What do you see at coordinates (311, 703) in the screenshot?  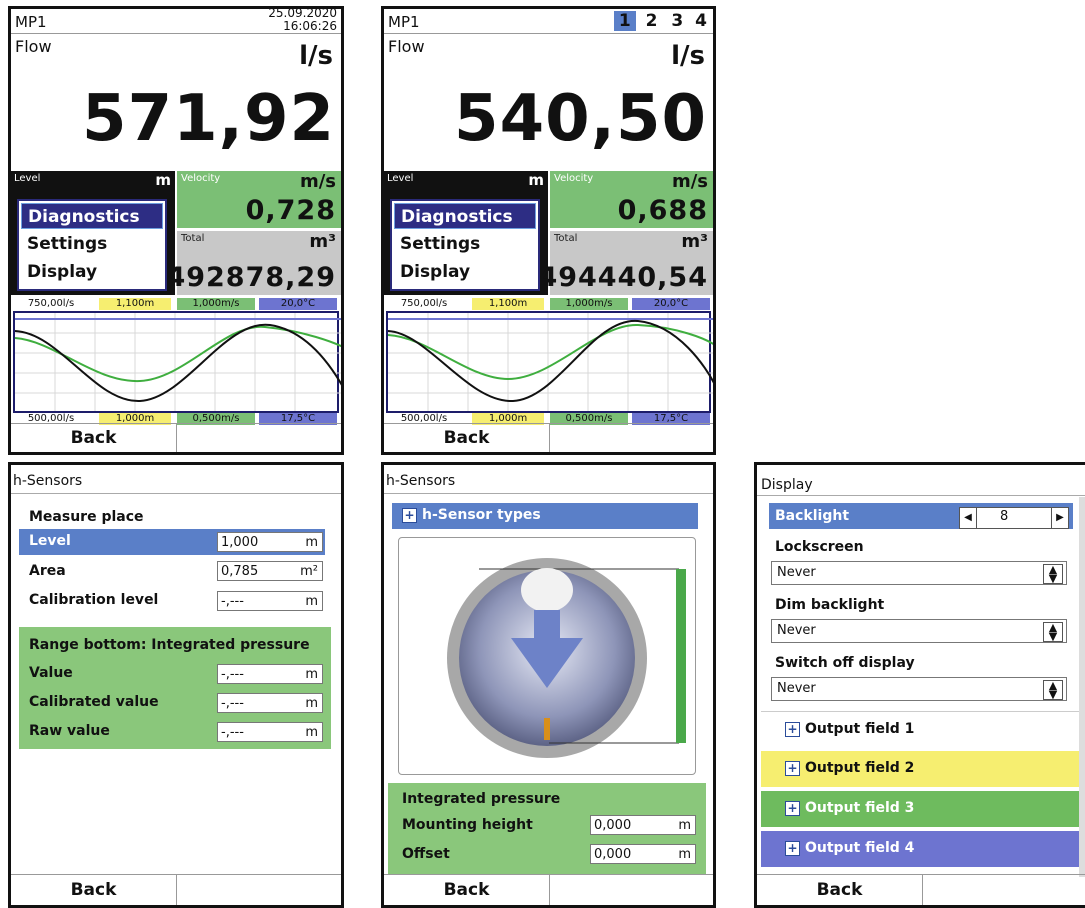 I see `calibrated-value-unit: m` at bounding box center [311, 703].